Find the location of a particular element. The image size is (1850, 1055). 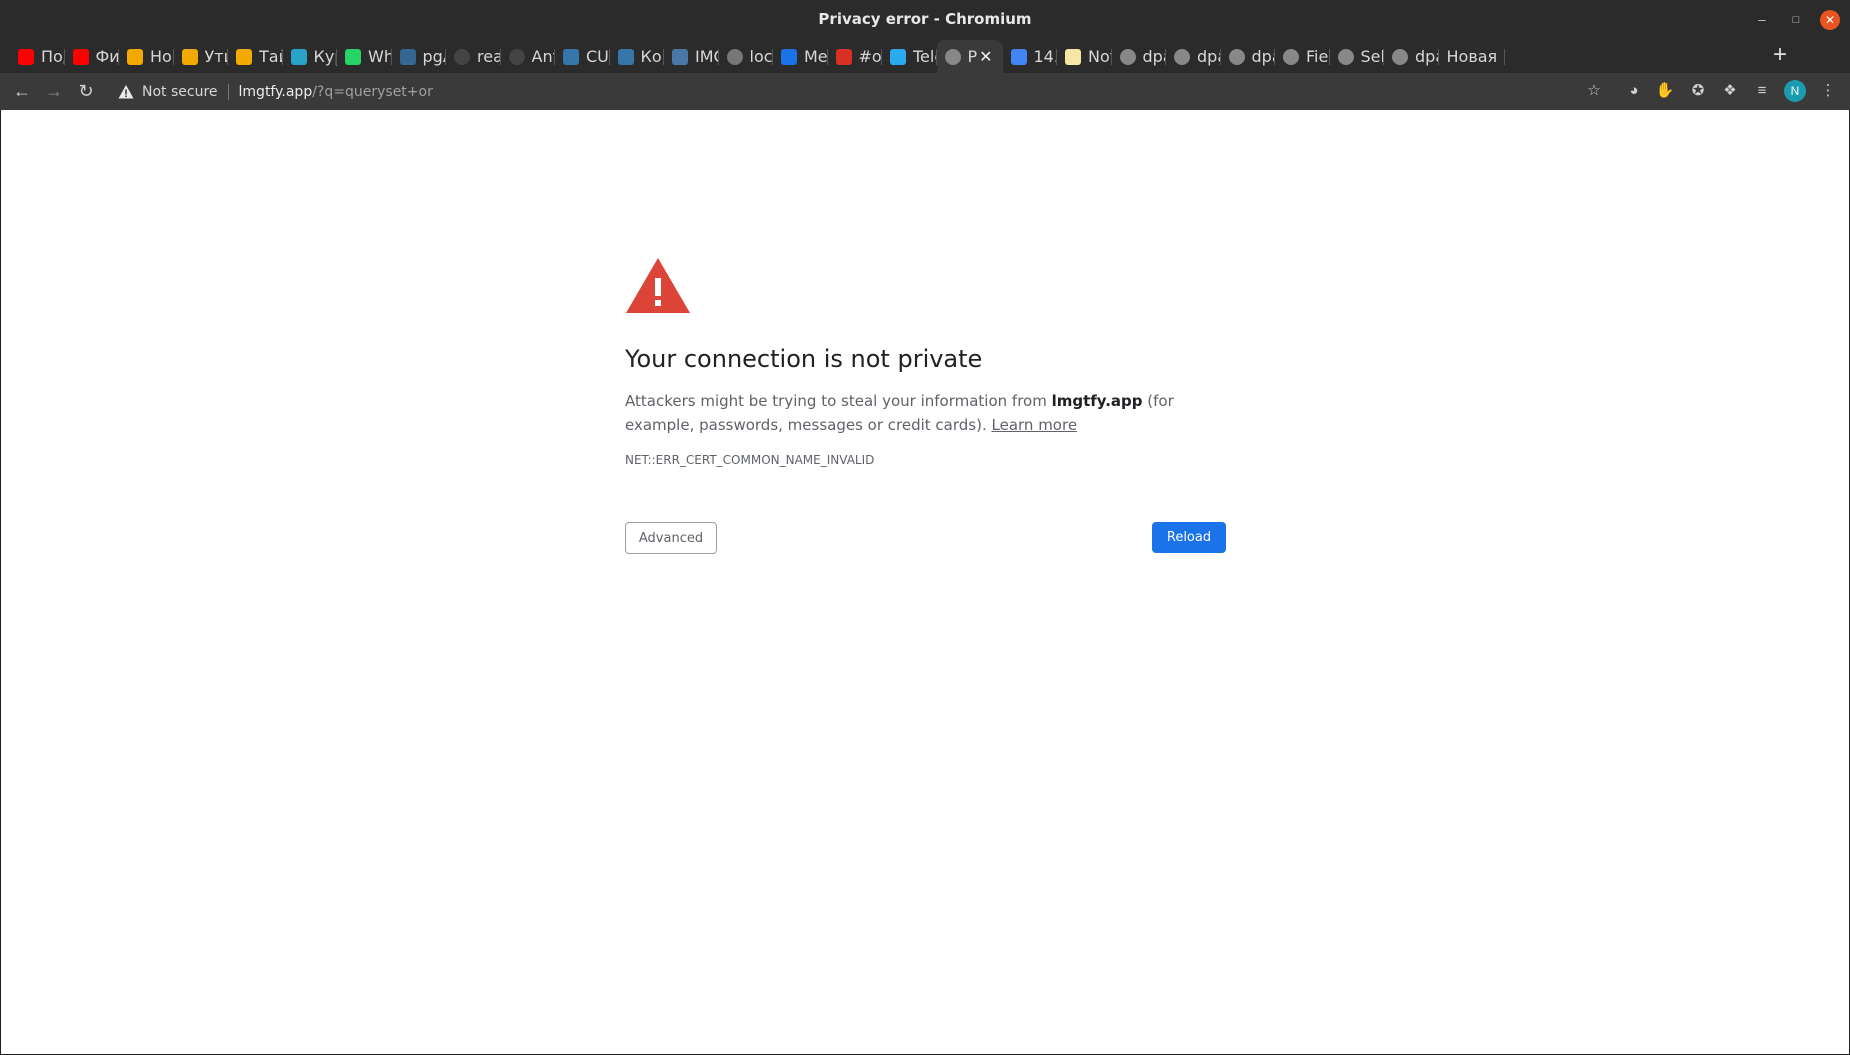

window-title: Privacy error - Chromium is located at coordinates (925, 19).